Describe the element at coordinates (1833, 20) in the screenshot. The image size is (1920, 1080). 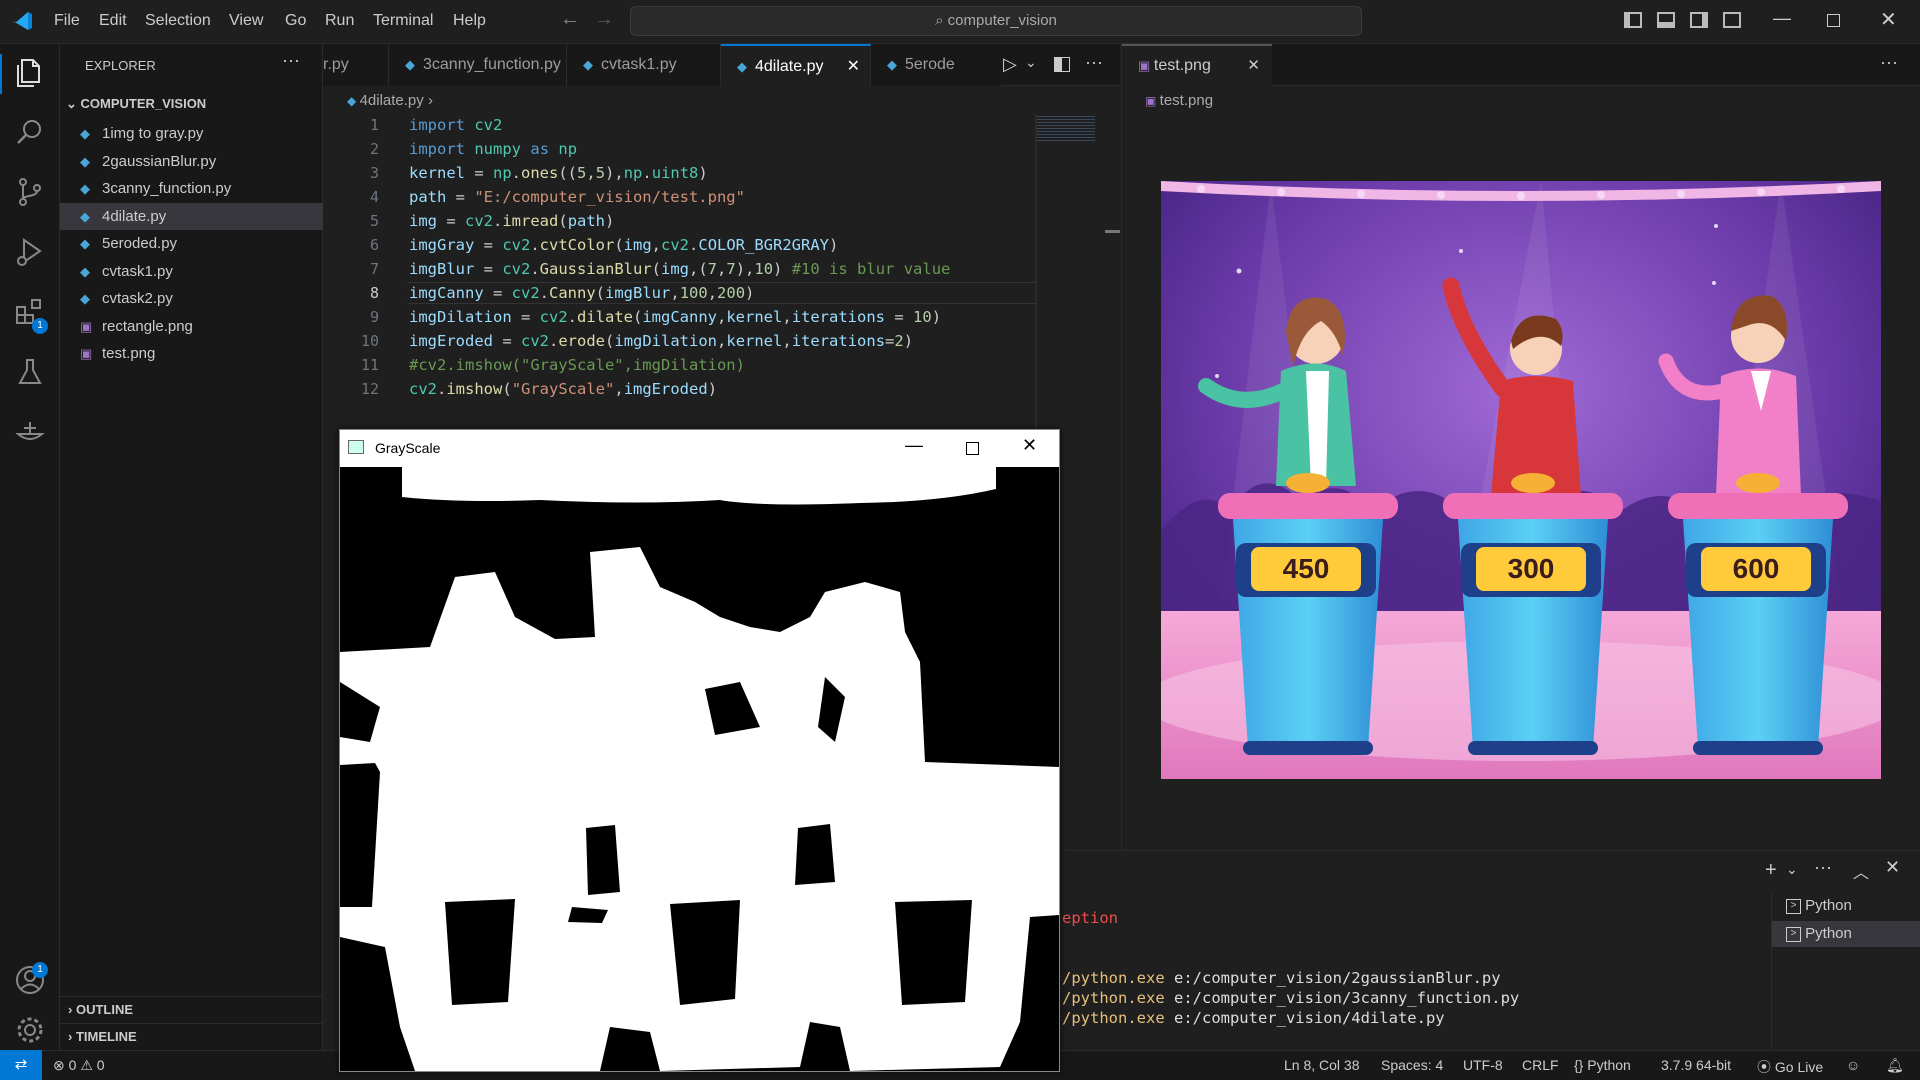
I see `maximize-icon` at that location.